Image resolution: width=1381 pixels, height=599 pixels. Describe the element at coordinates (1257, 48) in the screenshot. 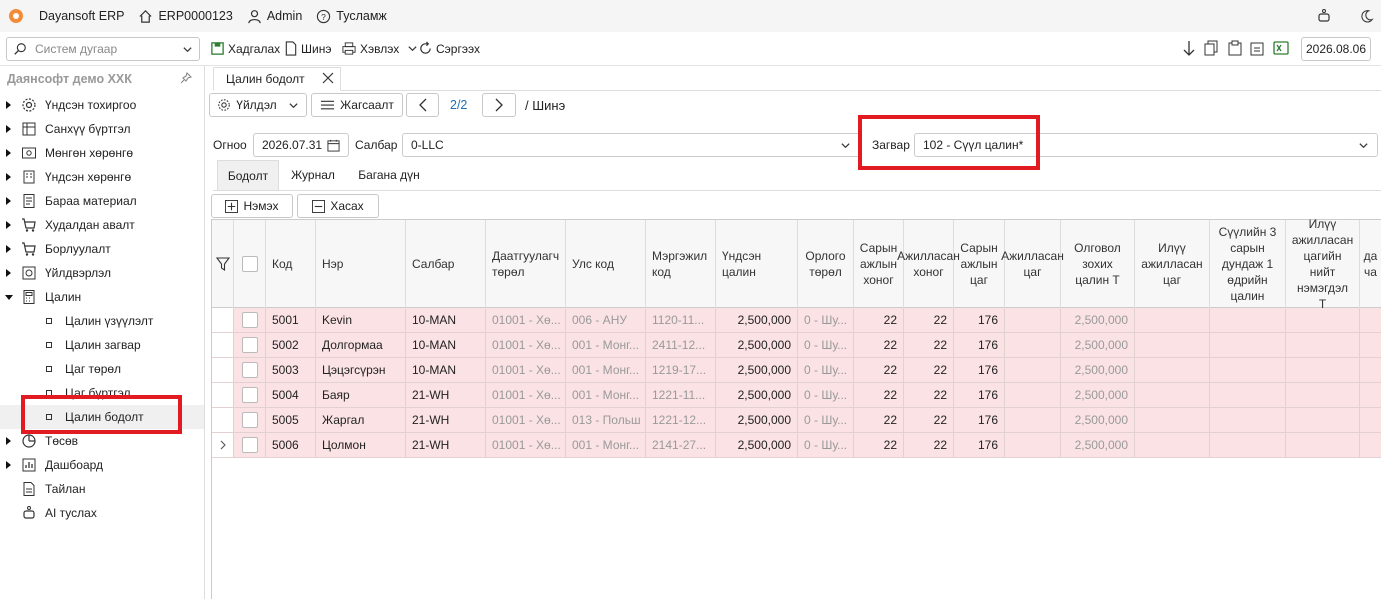

I see `clipboard-icon` at that location.